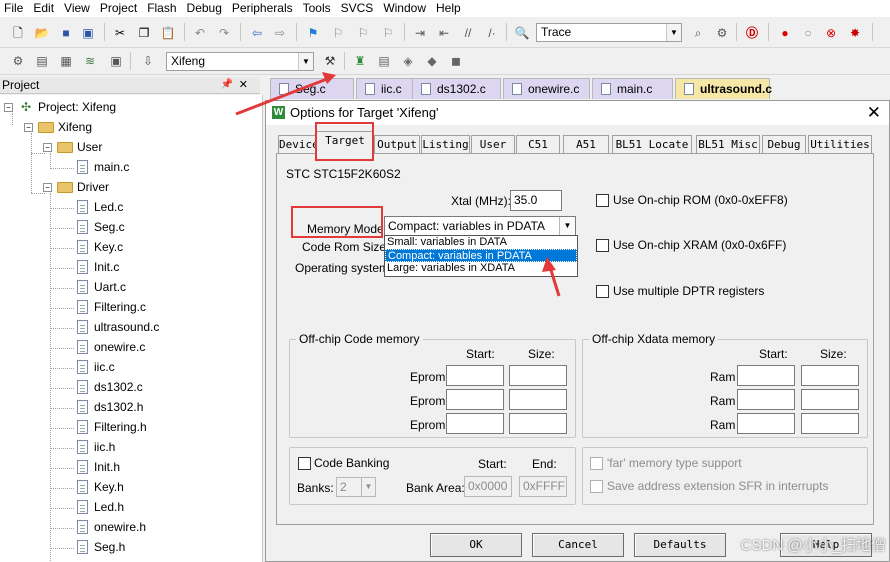  I want to click on tab-listing: Listing, so click(445, 144).